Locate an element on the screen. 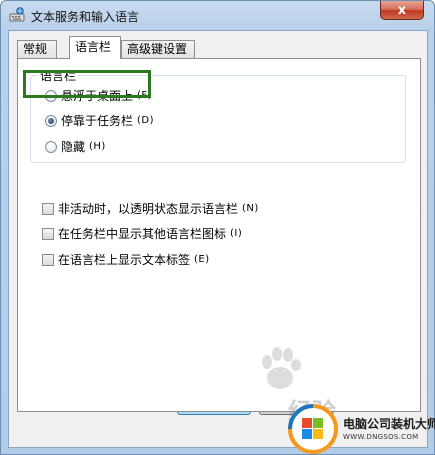  radio-accelerator: (F) is located at coordinates (145, 95).